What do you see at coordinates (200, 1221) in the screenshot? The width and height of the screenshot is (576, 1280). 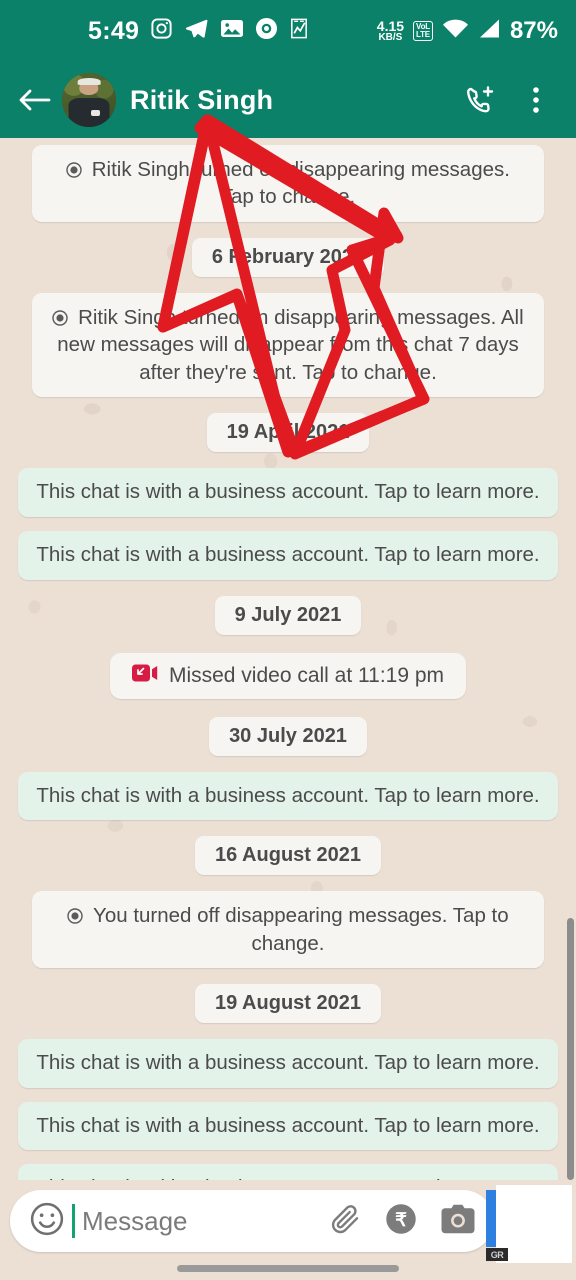 I see `message-input: Message` at bounding box center [200, 1221].